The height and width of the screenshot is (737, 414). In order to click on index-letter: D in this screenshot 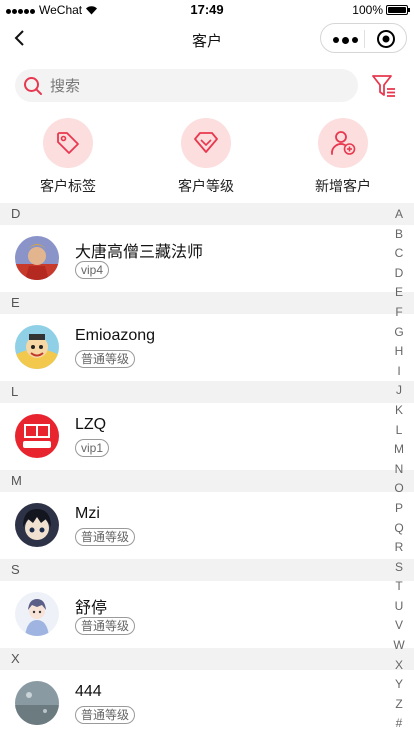, I will do `click(399, 274)`.